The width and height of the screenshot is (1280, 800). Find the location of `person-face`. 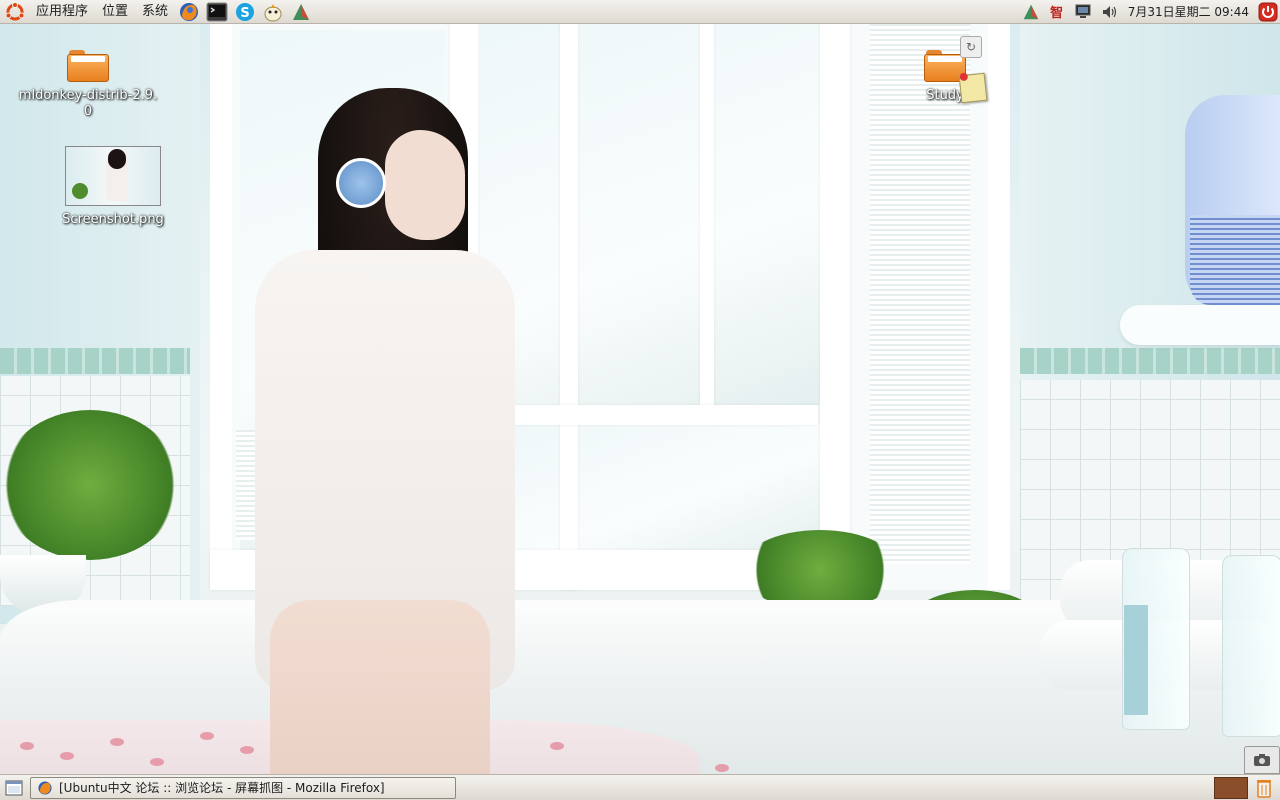

person-face is located at coordinates (425, 185).